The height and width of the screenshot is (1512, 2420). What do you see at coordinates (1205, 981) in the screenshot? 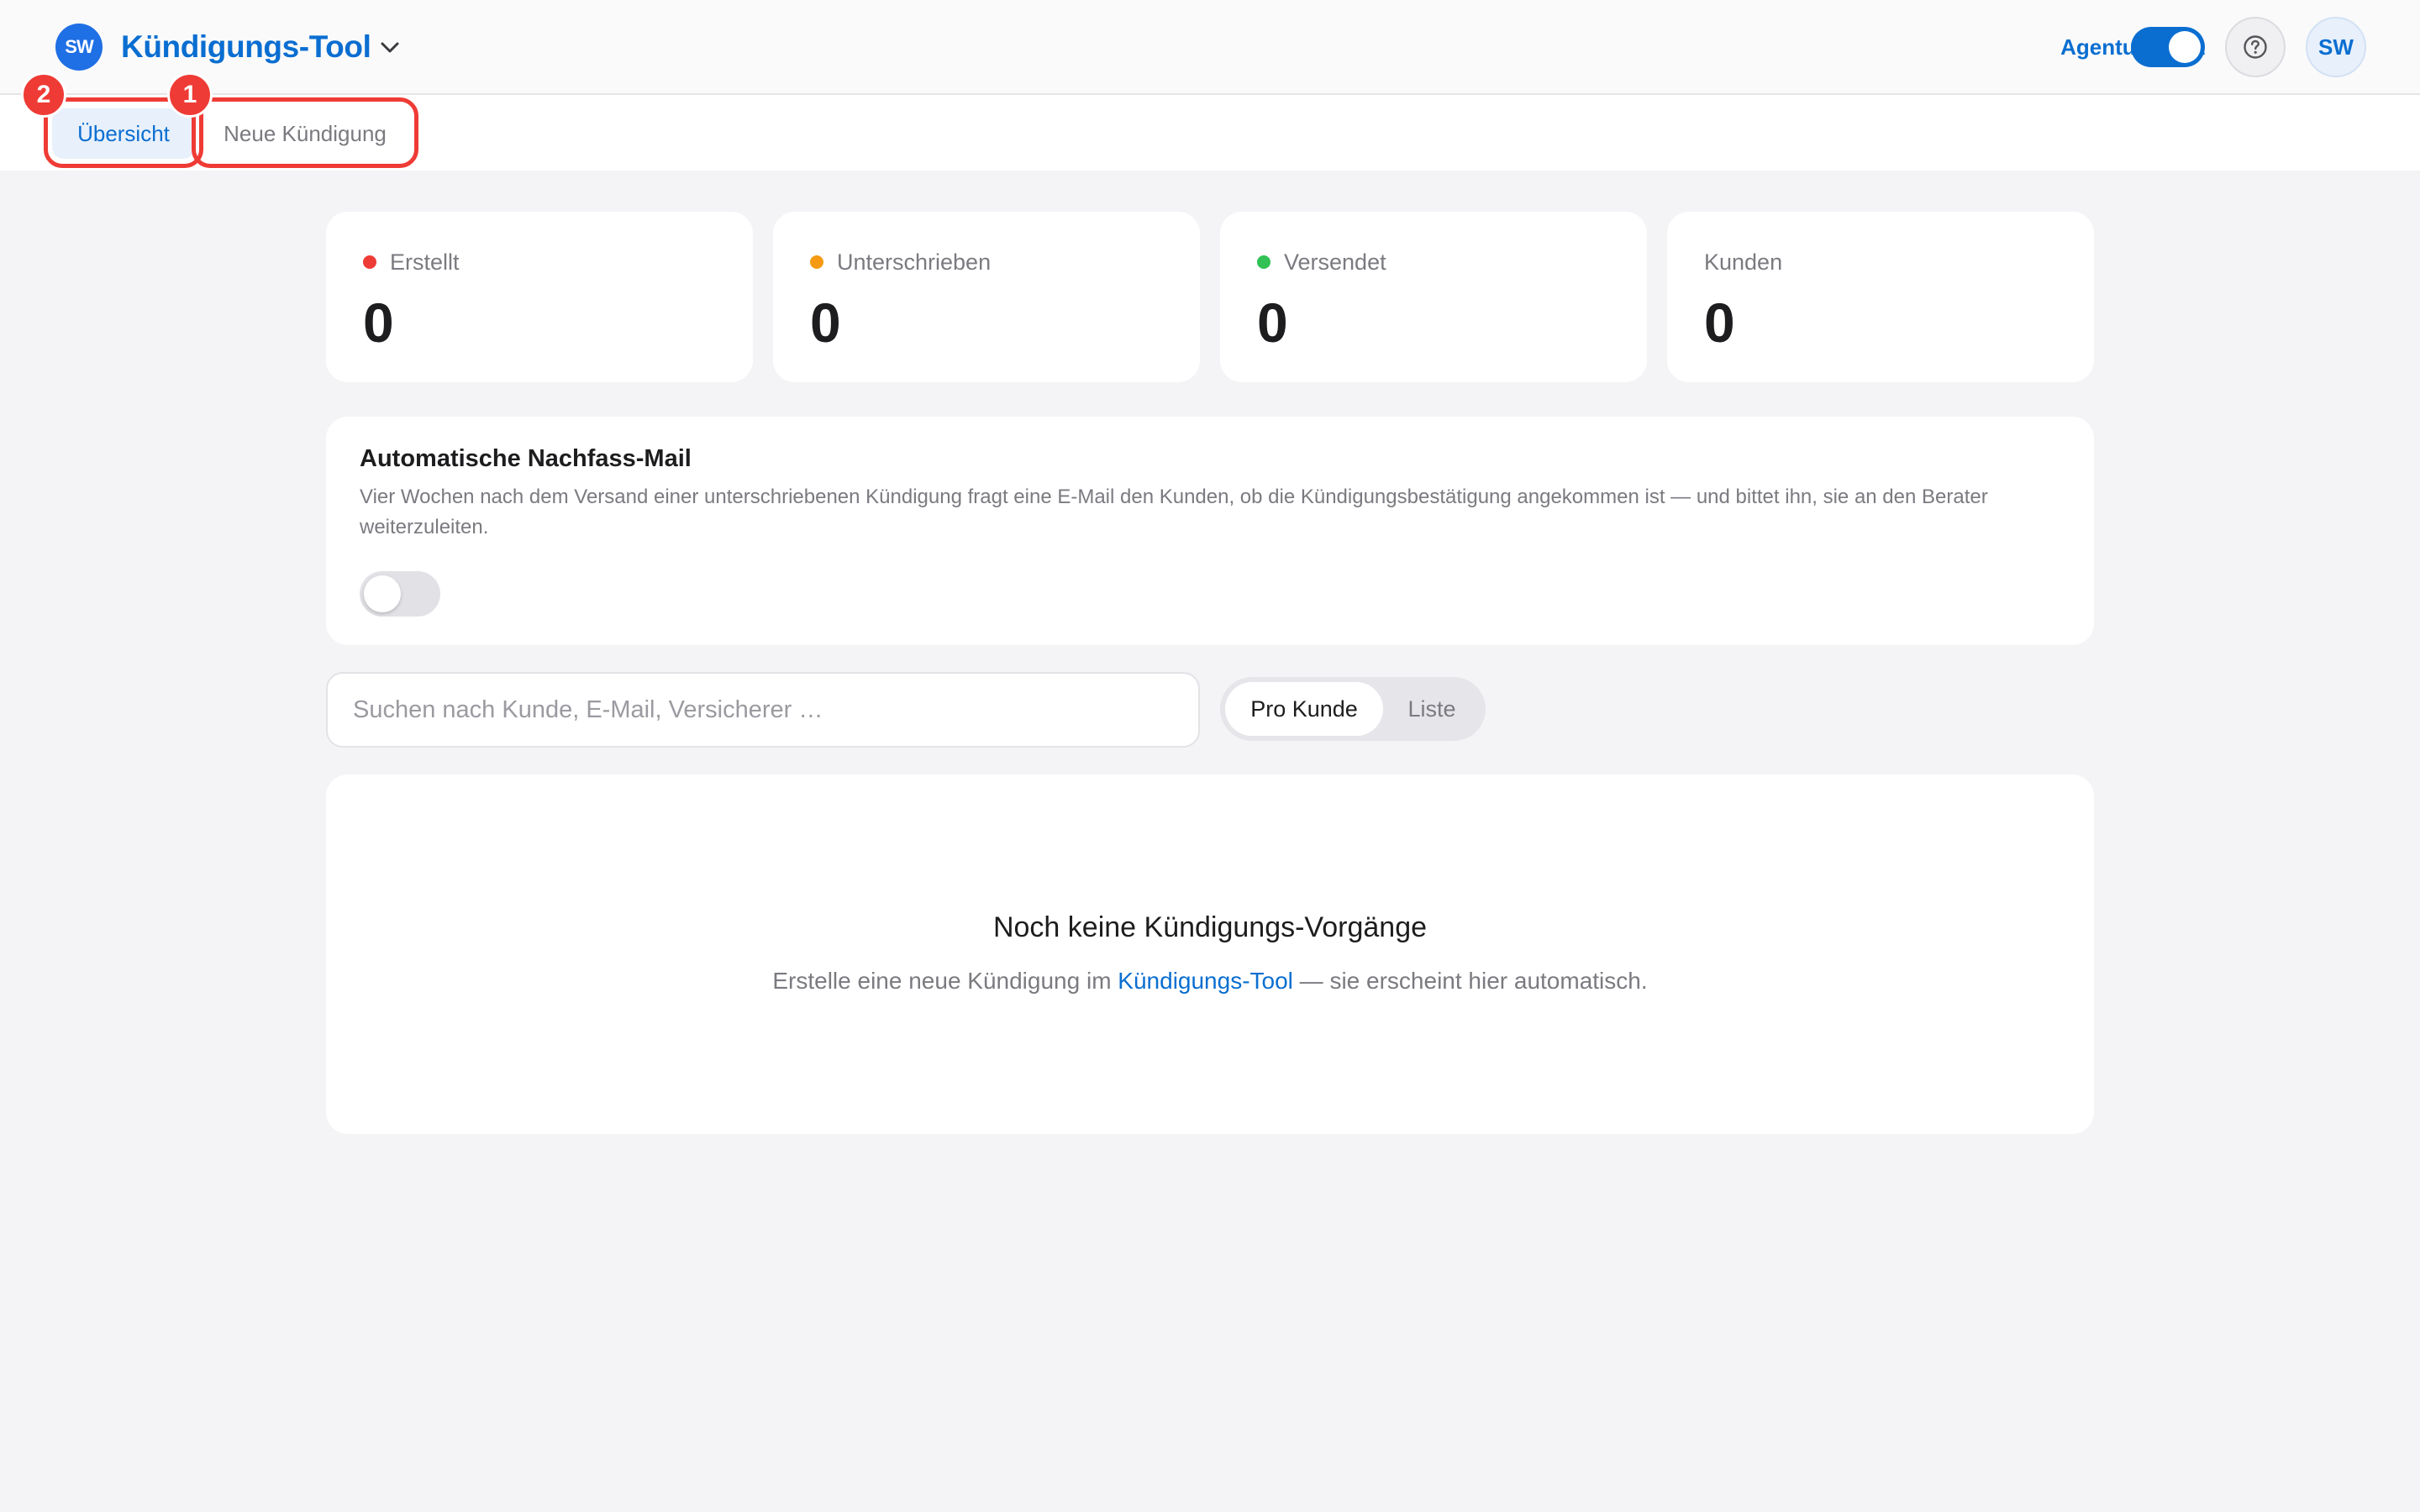
I see `kuendigungs-tool-link: Kündigungs-Tool` at bounding box center [1205, 981].